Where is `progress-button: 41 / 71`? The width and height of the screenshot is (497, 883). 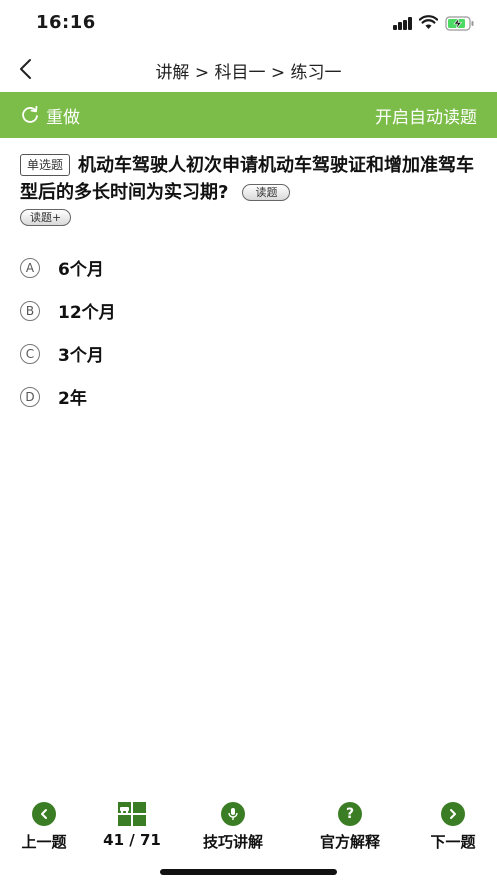
progress-button: 41 / 71 is located at coordinates (132, 825).